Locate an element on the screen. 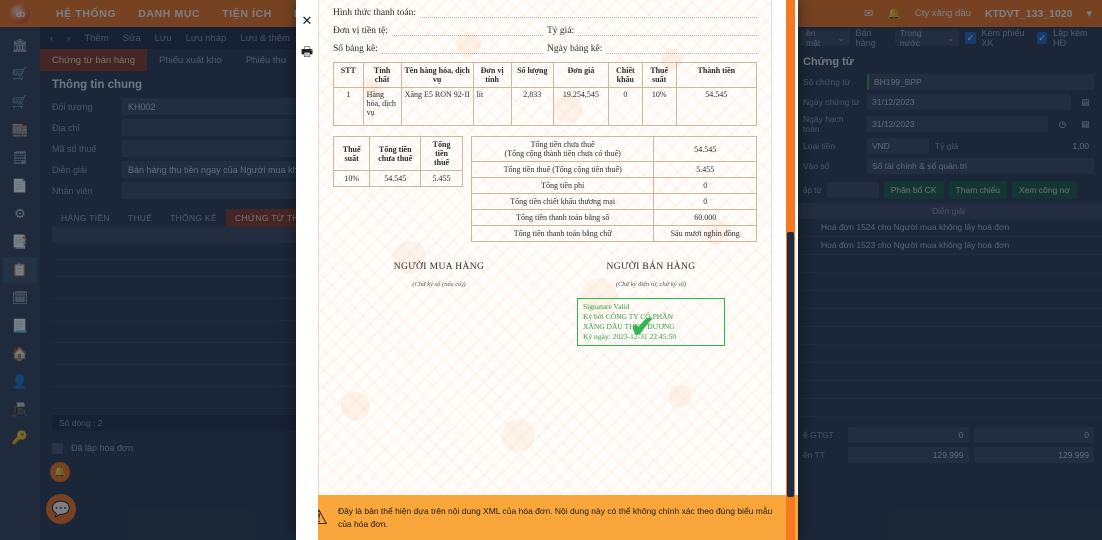 Image resolution: width=1102 pixels, height=540 pixels. cart-money-icon: 🛒 is located at coordinates (20, 74).